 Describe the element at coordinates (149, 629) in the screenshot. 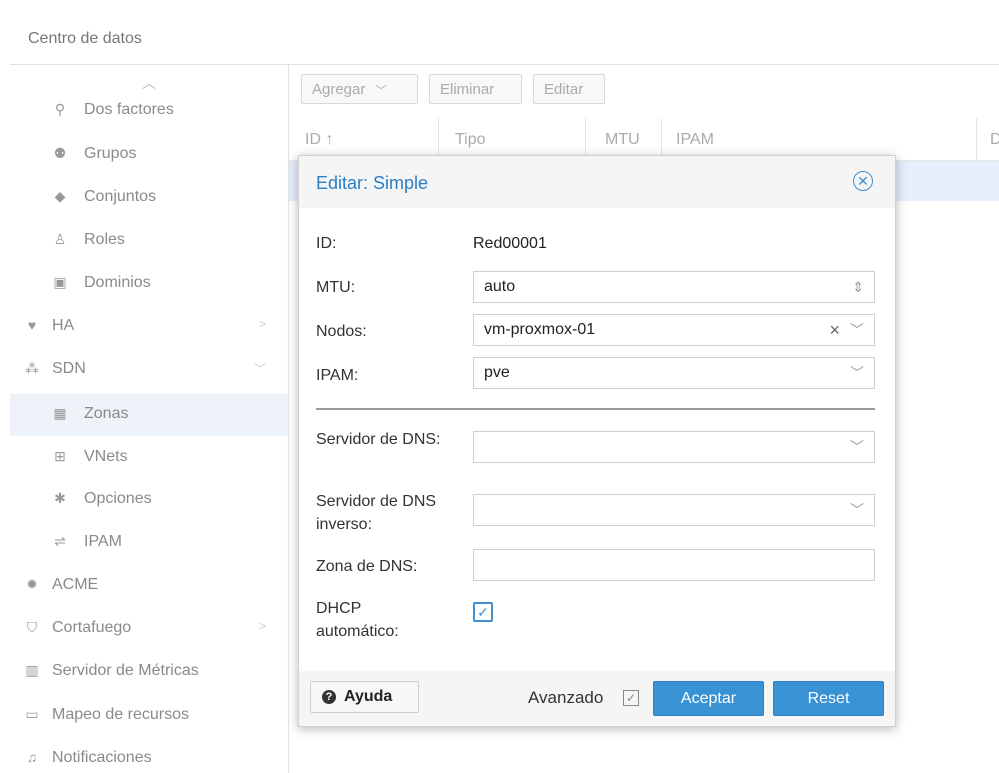

I see `sidebar-item-cortafuego: ⛉ Cortafuego >` at that location.